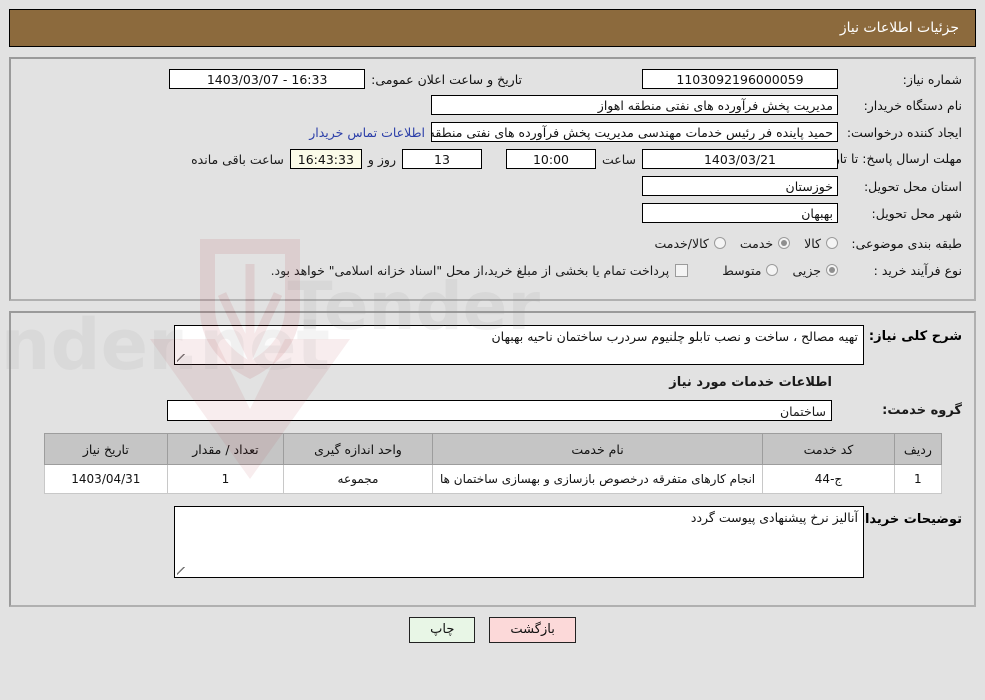 The width and height of the screenshot is (985, 700). I want to click on radio-icon-khedmat, so click(784, 243).